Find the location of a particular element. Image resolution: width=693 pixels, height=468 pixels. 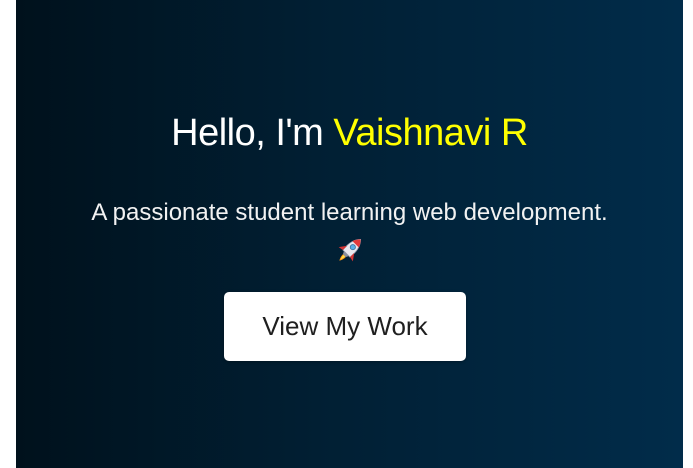

rocket-icon is located at coordinates (350, 250).